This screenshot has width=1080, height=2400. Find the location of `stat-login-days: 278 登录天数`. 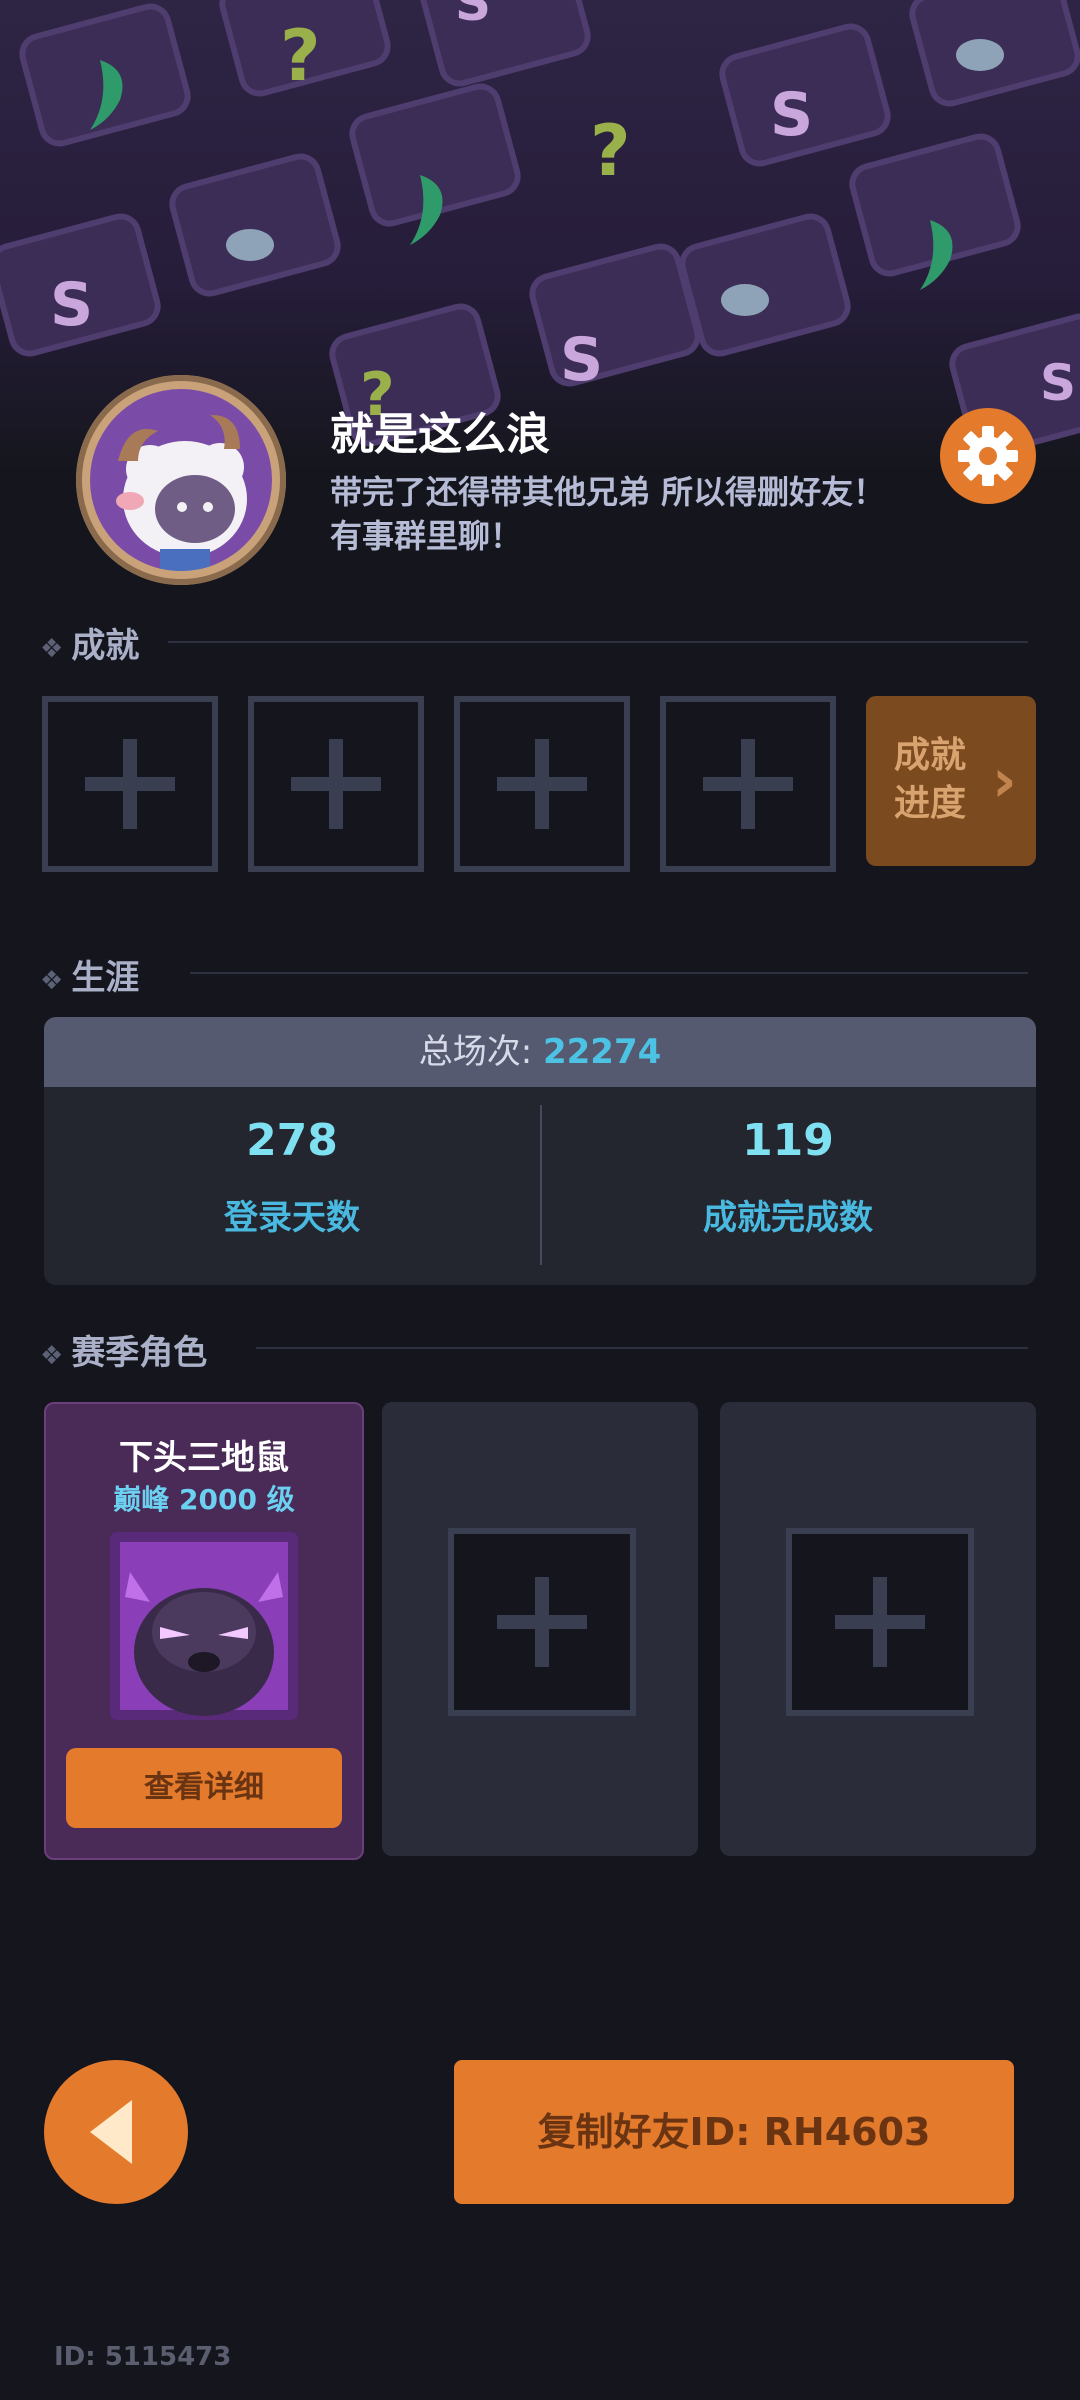

stat-login-days: 278 登录天数 is located at coordinates (292, 1186).